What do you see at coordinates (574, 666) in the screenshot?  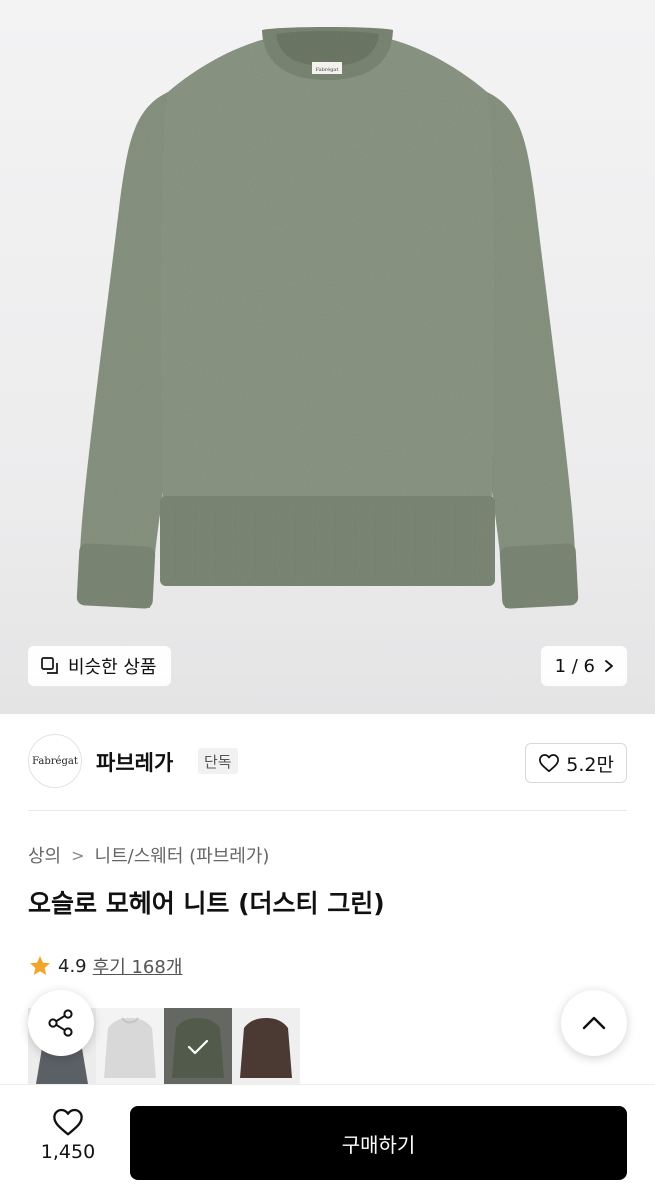 I see `image-pager-text: 1 / 6` at bounding box center [574, 666].